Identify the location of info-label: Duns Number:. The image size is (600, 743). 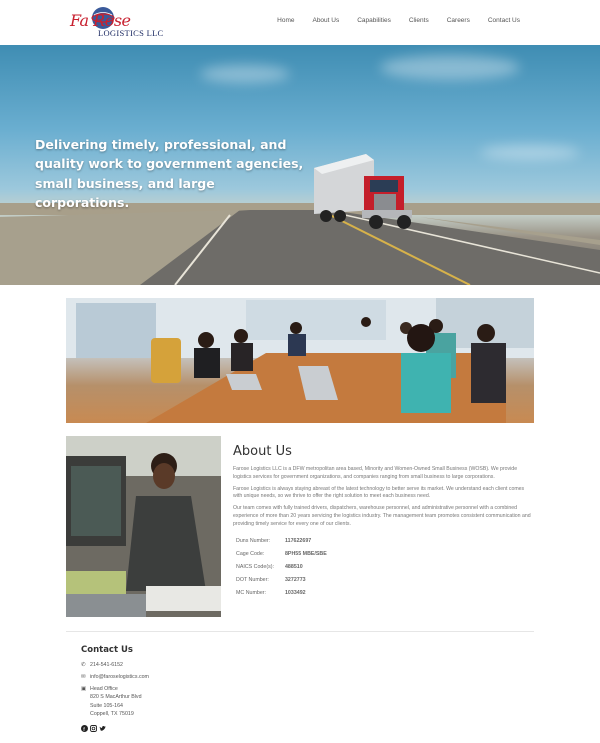
(253, 541).